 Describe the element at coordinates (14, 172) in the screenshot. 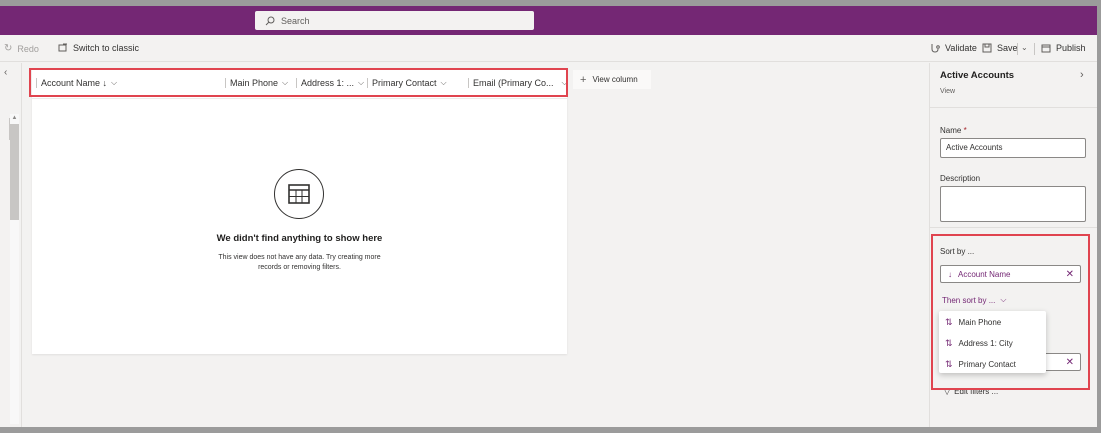

I see `scrollbar-thumb` at that location.